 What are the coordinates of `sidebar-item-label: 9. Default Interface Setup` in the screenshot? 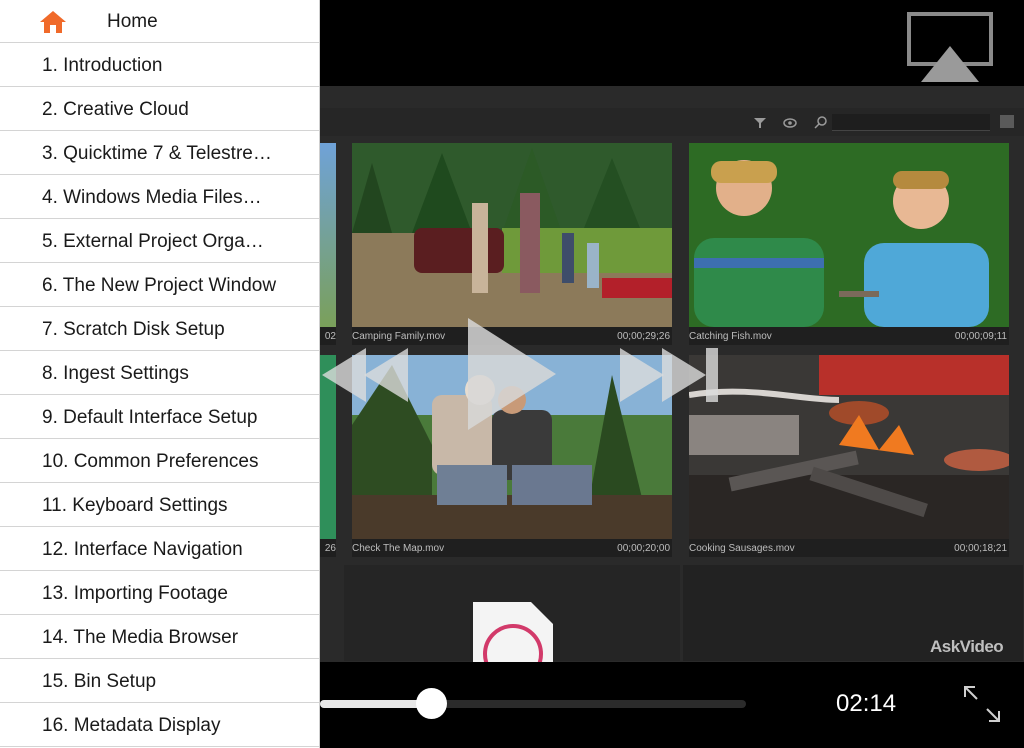 It's located at (150, 417).